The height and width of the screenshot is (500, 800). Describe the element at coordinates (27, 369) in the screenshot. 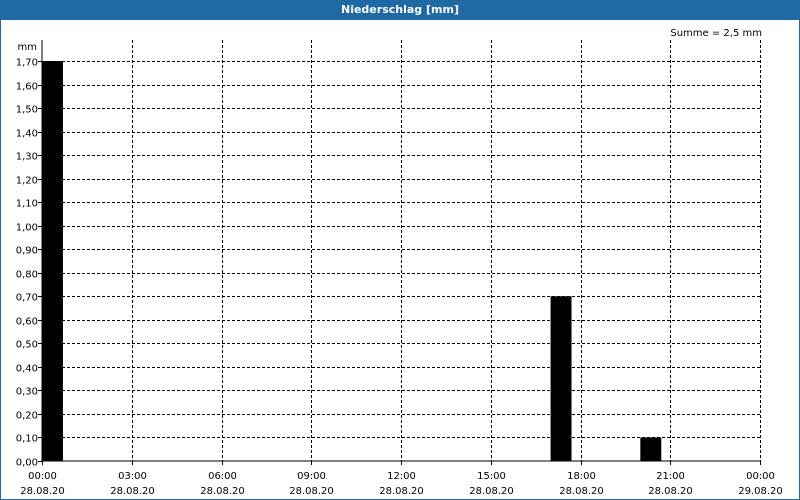

I see `y-tick-label: 0,40` at that location.